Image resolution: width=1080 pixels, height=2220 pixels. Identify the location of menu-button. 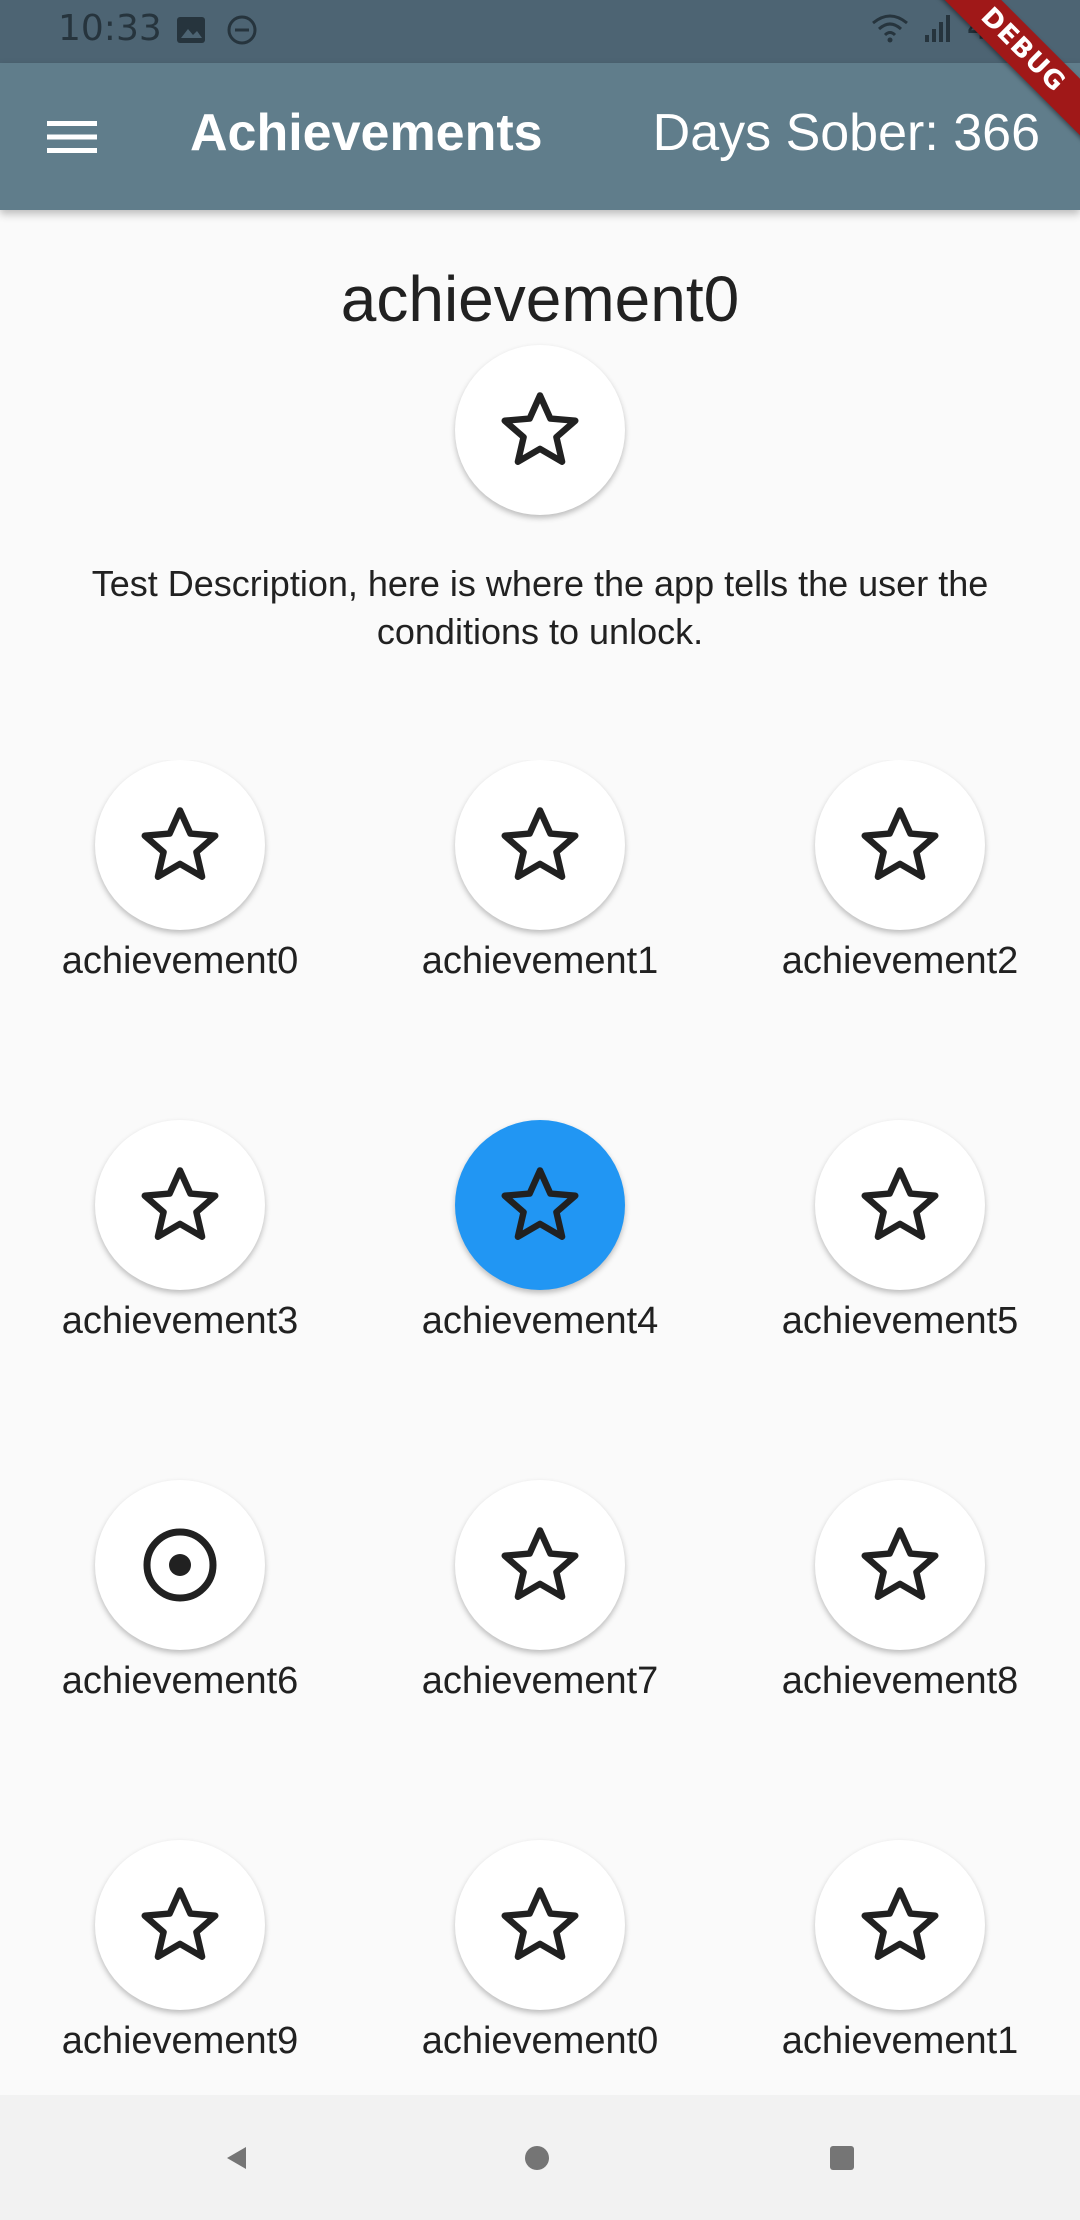
(72, 137).